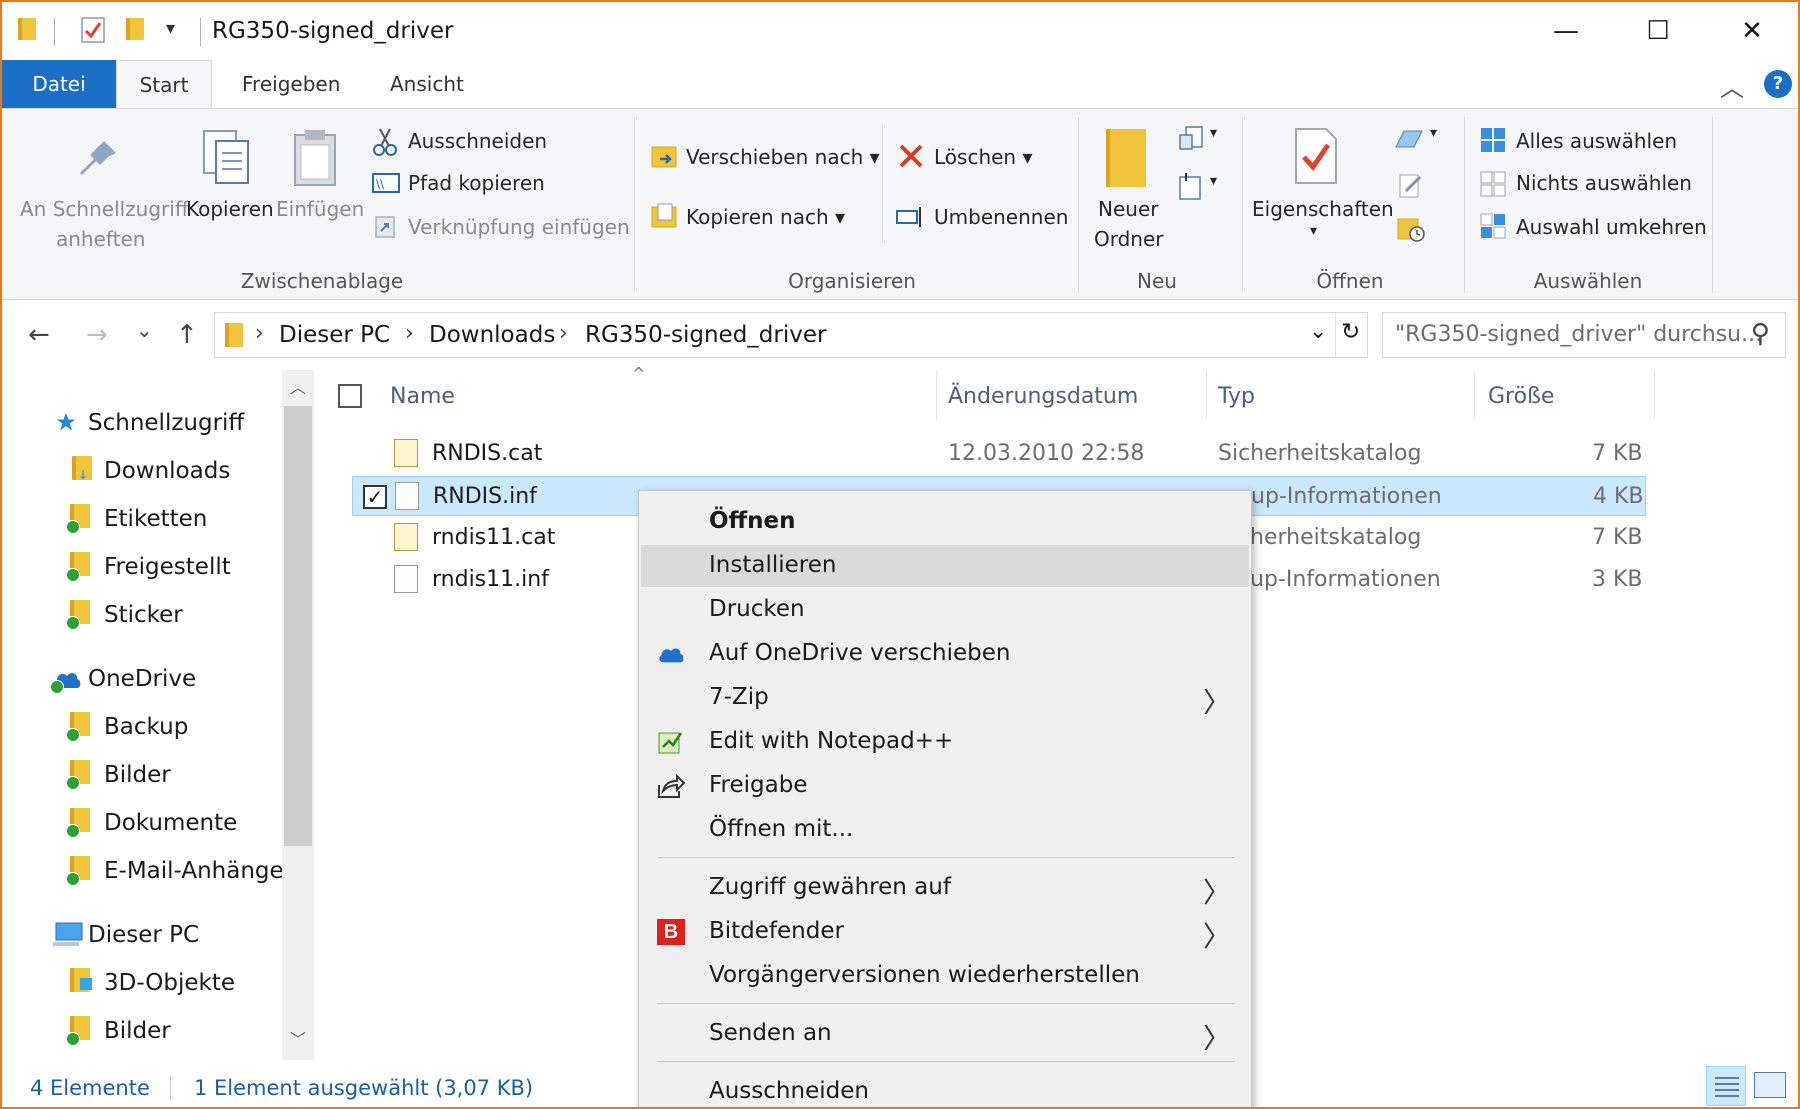 This screenshot has width=1800, height=1109. Describe the element at coordinates (945, 1034) in the screenshot. I see `menu-item-send-to: Senden an 〉` at that location.